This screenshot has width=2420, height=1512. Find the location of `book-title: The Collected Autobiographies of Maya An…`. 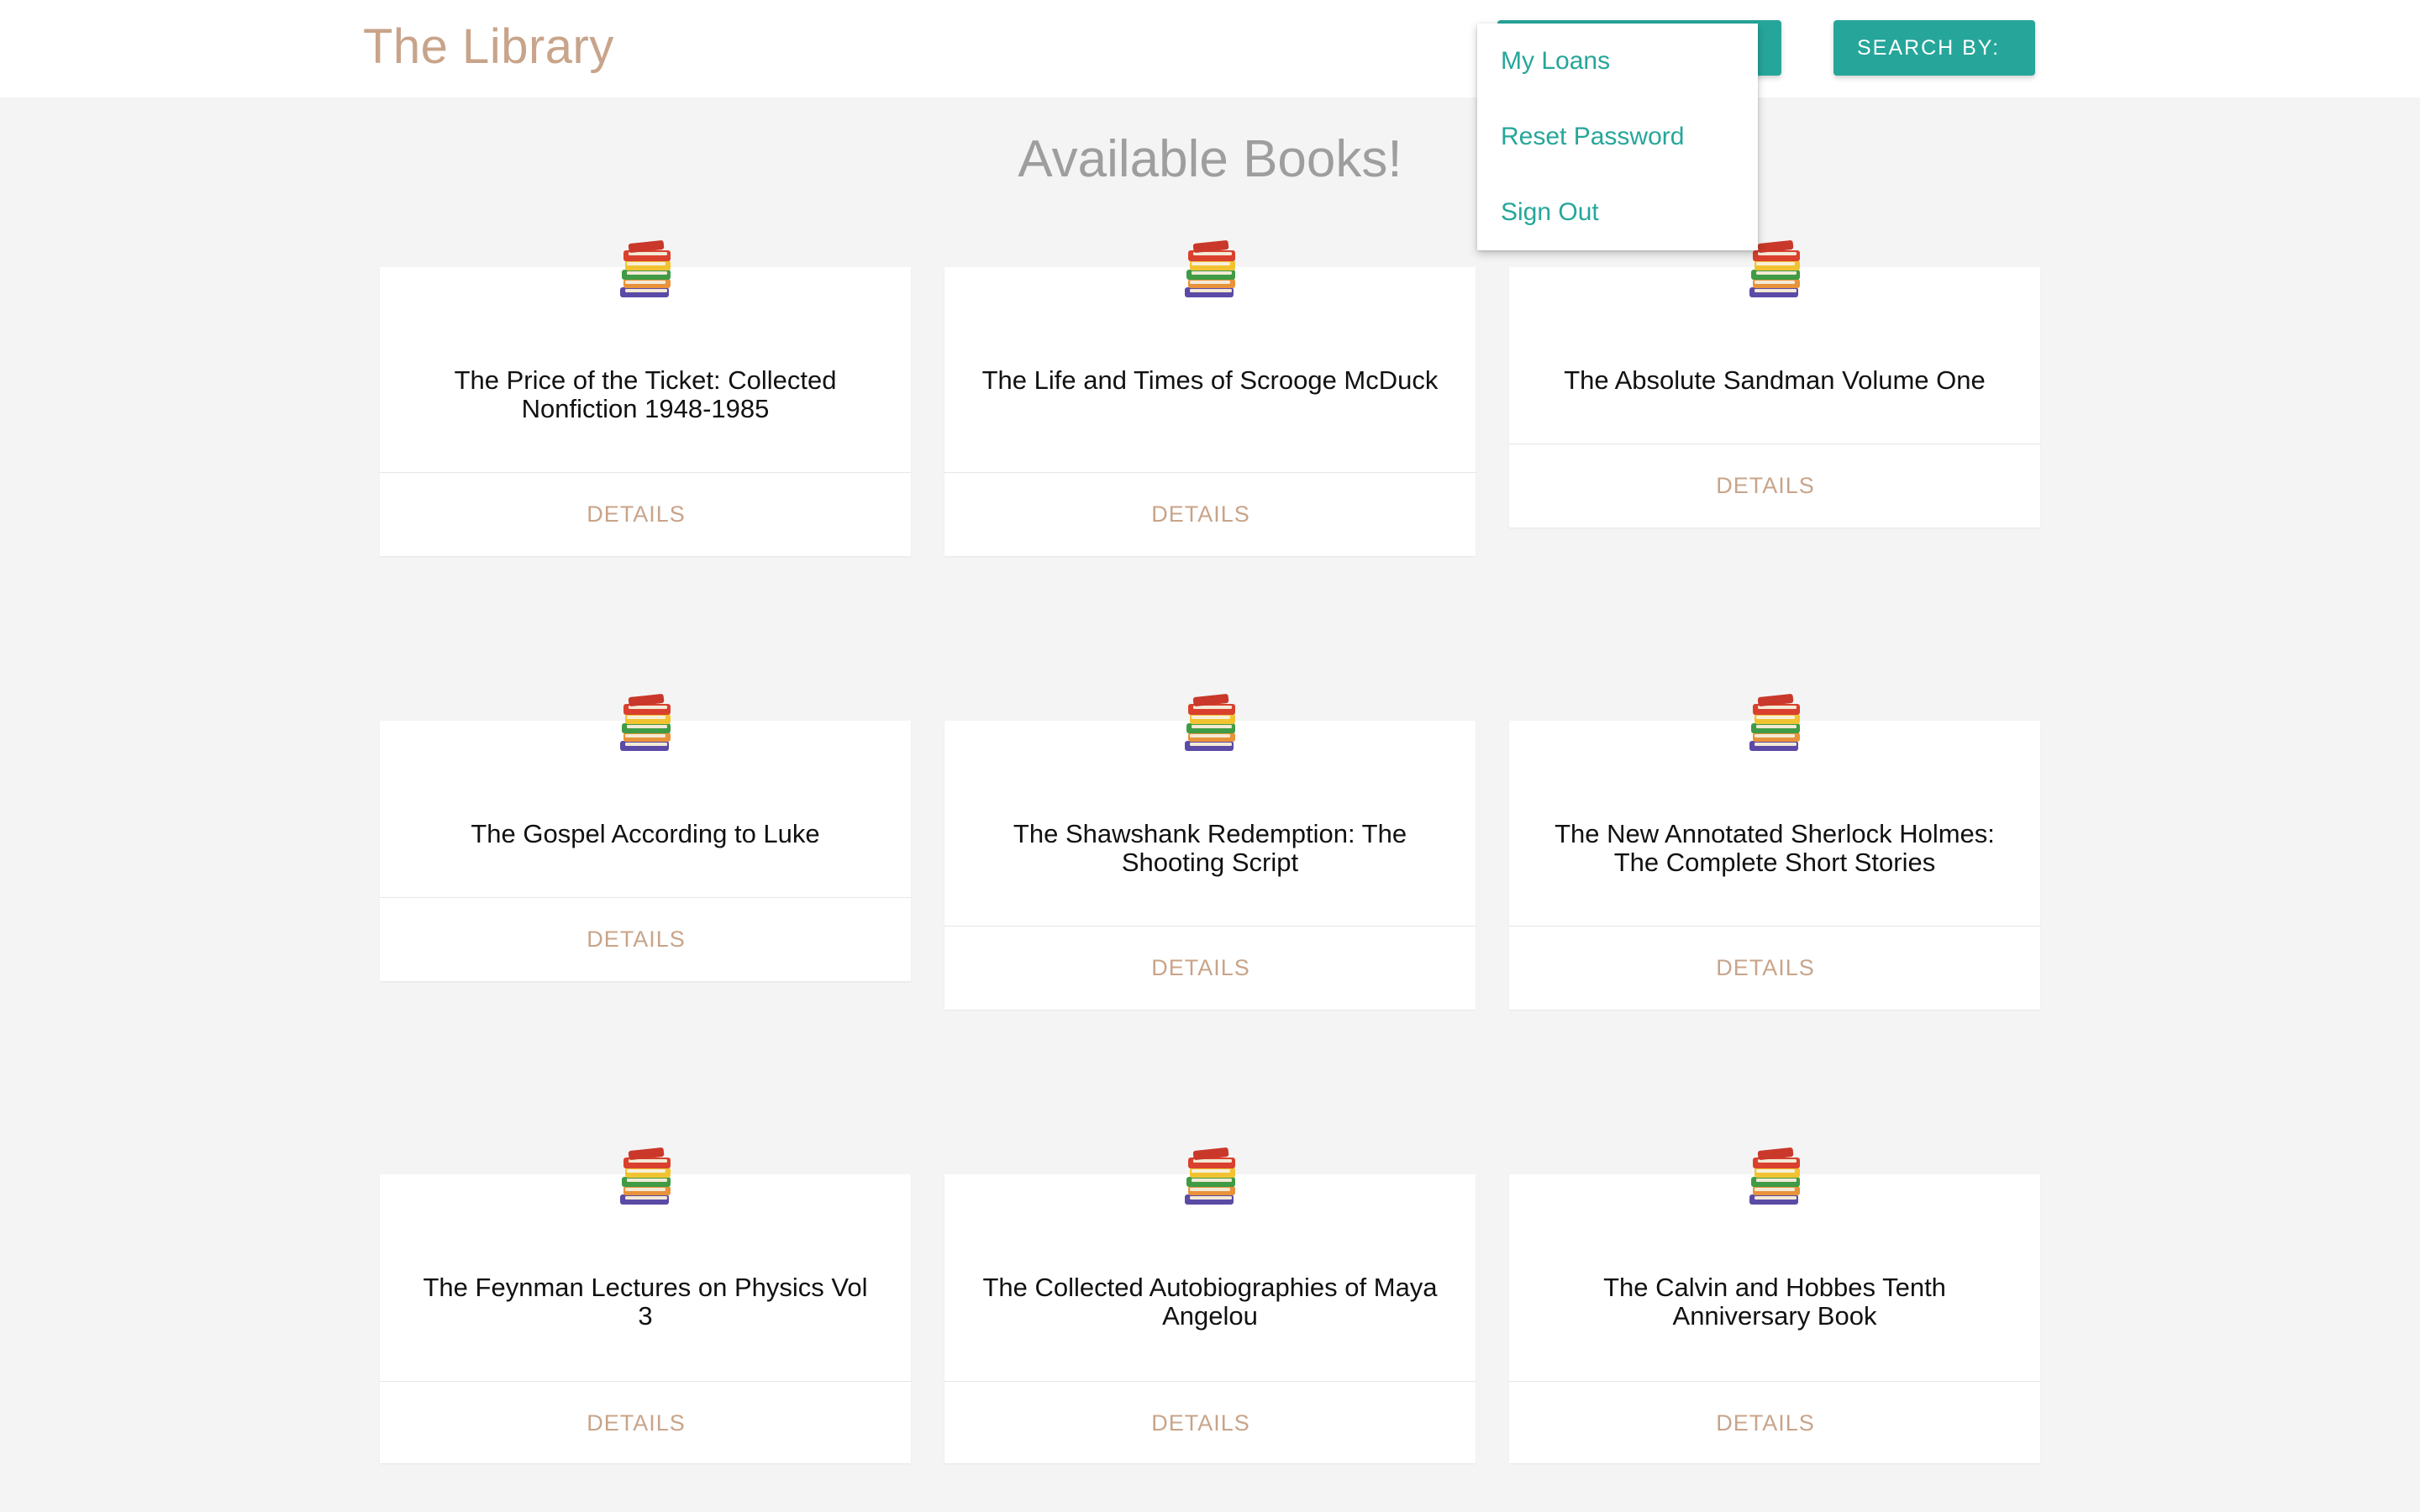

book-title: The Collected Autobiographies of Maya An… is located at coordinates (1210, 1302).